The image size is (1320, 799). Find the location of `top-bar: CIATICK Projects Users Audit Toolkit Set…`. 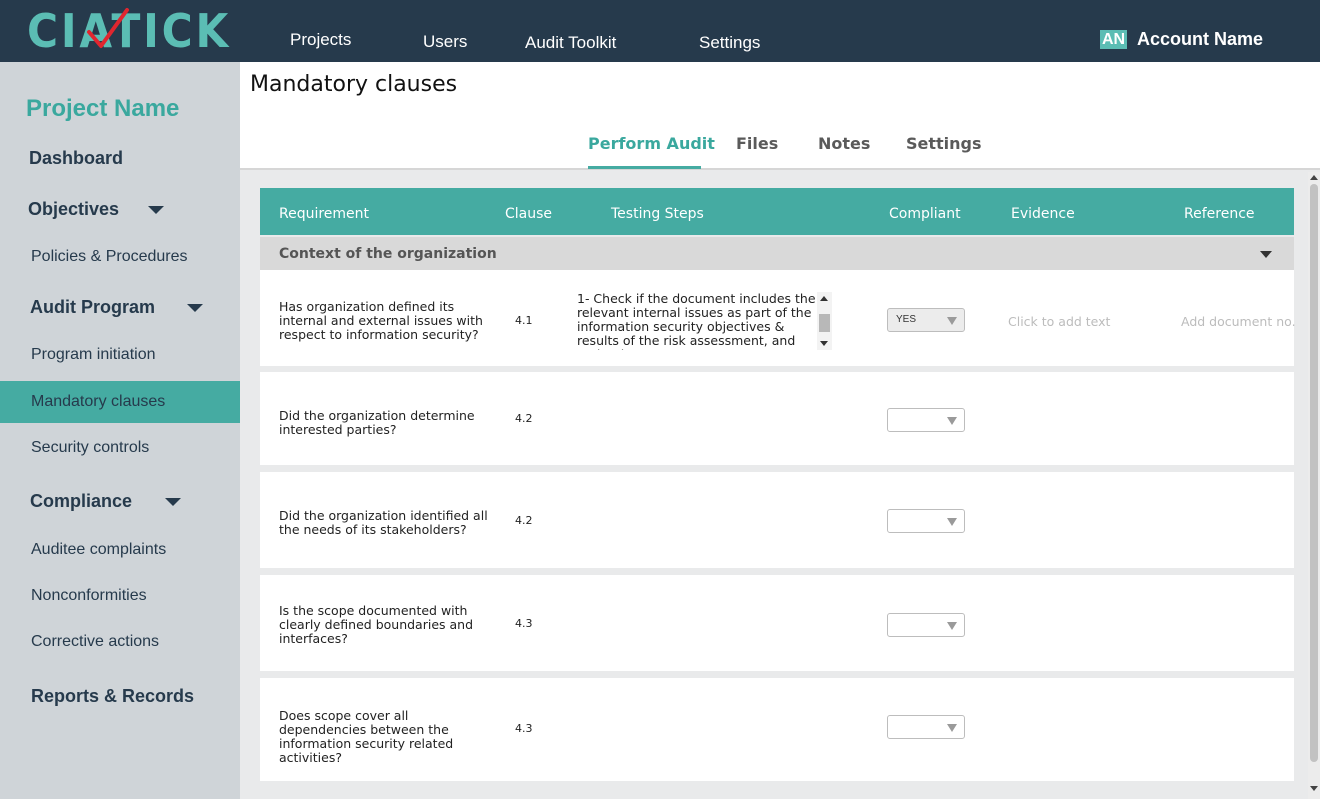

top-bar: CIATICK Projects Users Audit Toolkit Set… is located at coordinates (660, 31).